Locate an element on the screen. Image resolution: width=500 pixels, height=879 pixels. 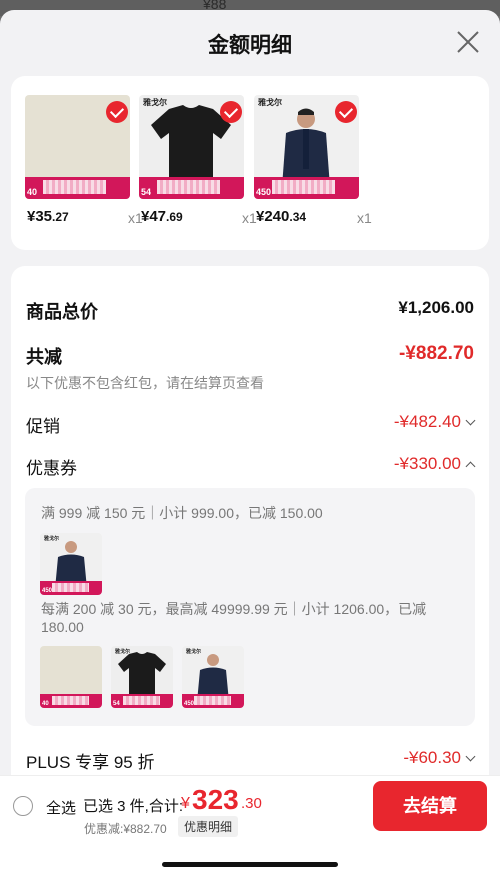
coupon-product-thumbnail: 雅戈尔 54 is located at coordinates (142, 677).